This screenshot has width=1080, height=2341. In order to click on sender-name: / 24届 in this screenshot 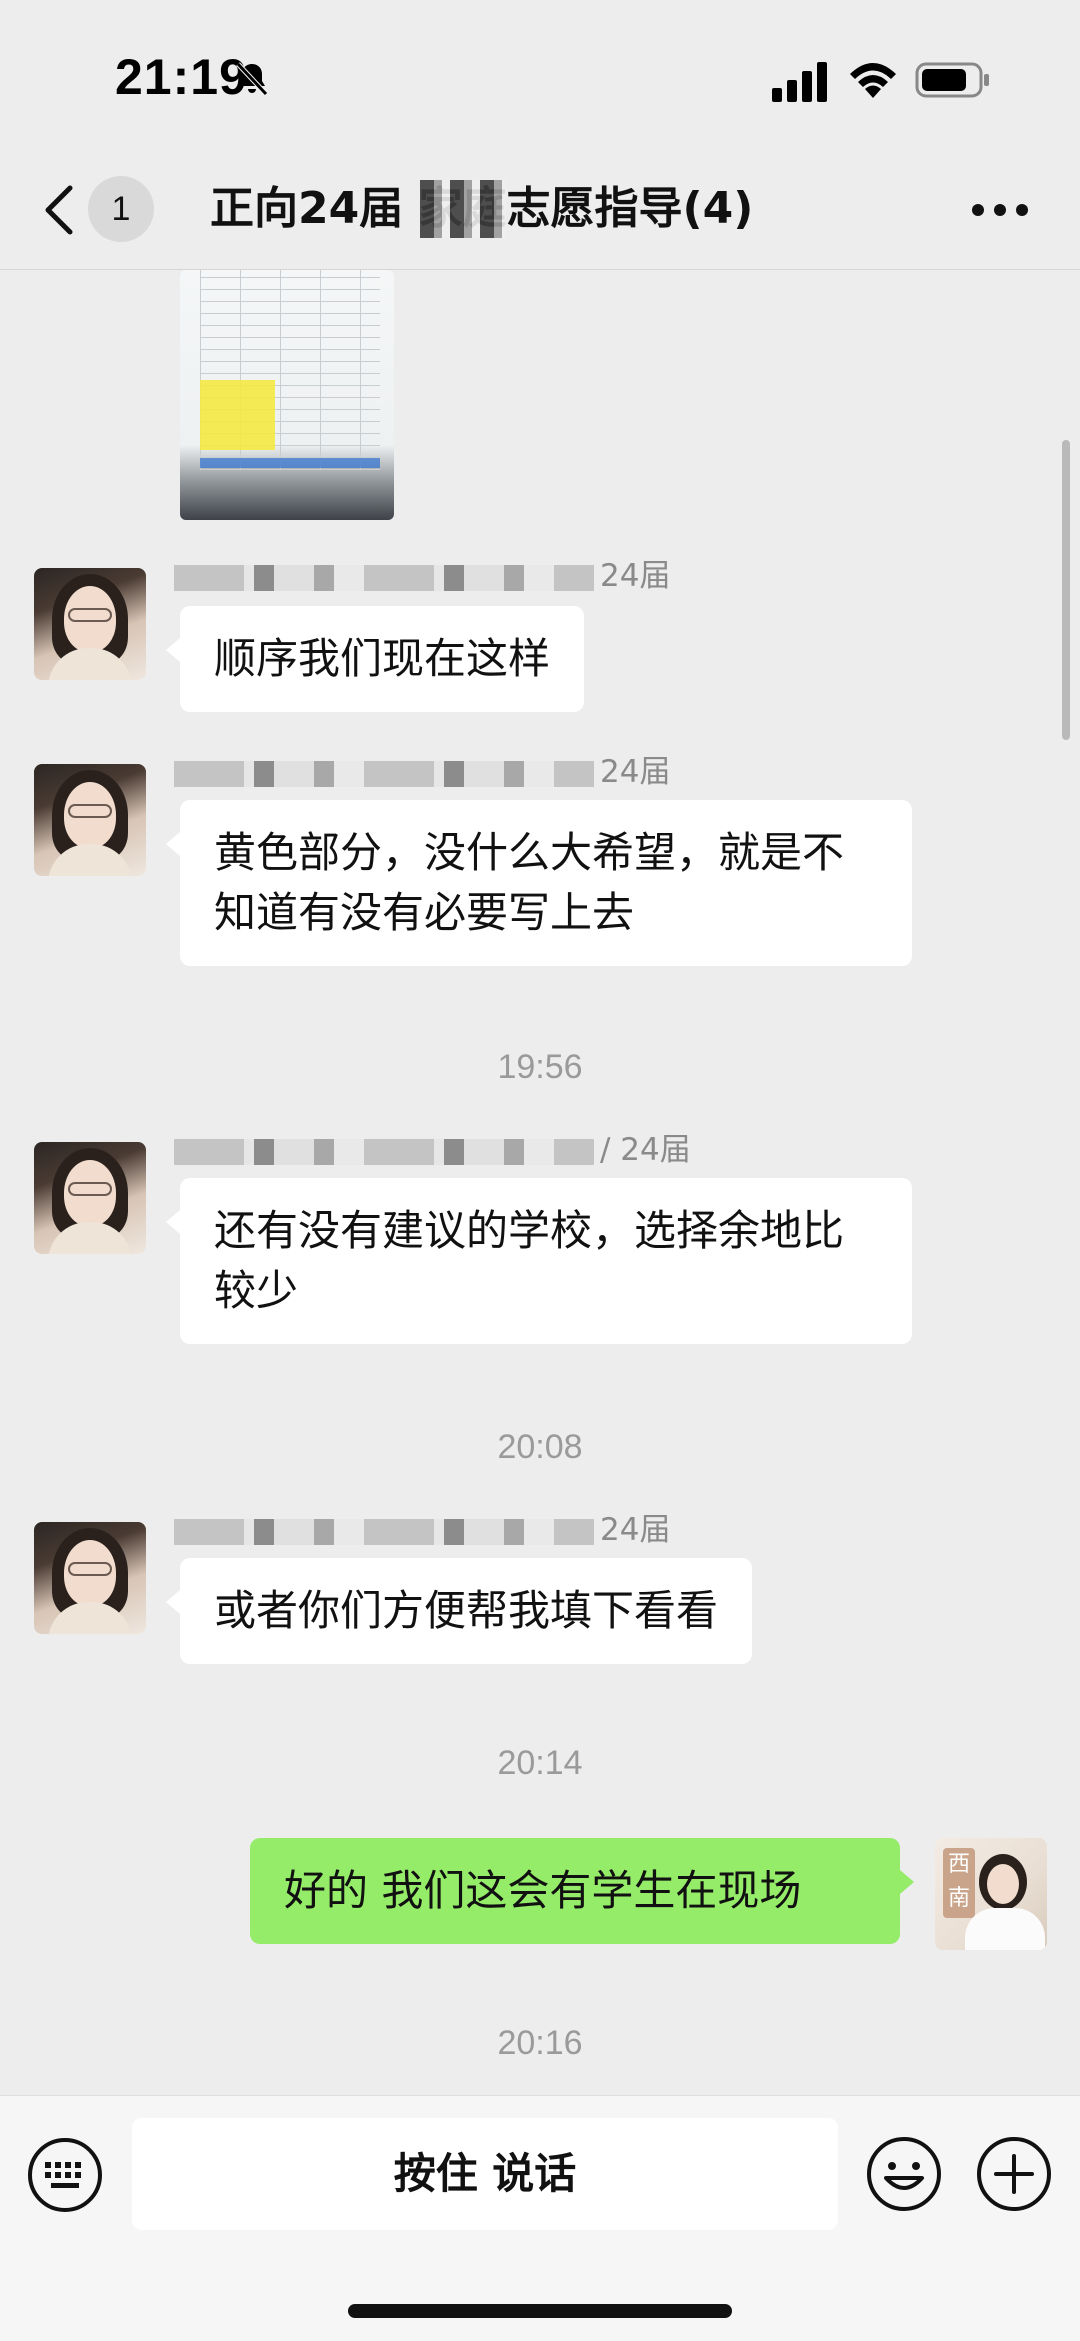, I will do `click(432, 1150)`.